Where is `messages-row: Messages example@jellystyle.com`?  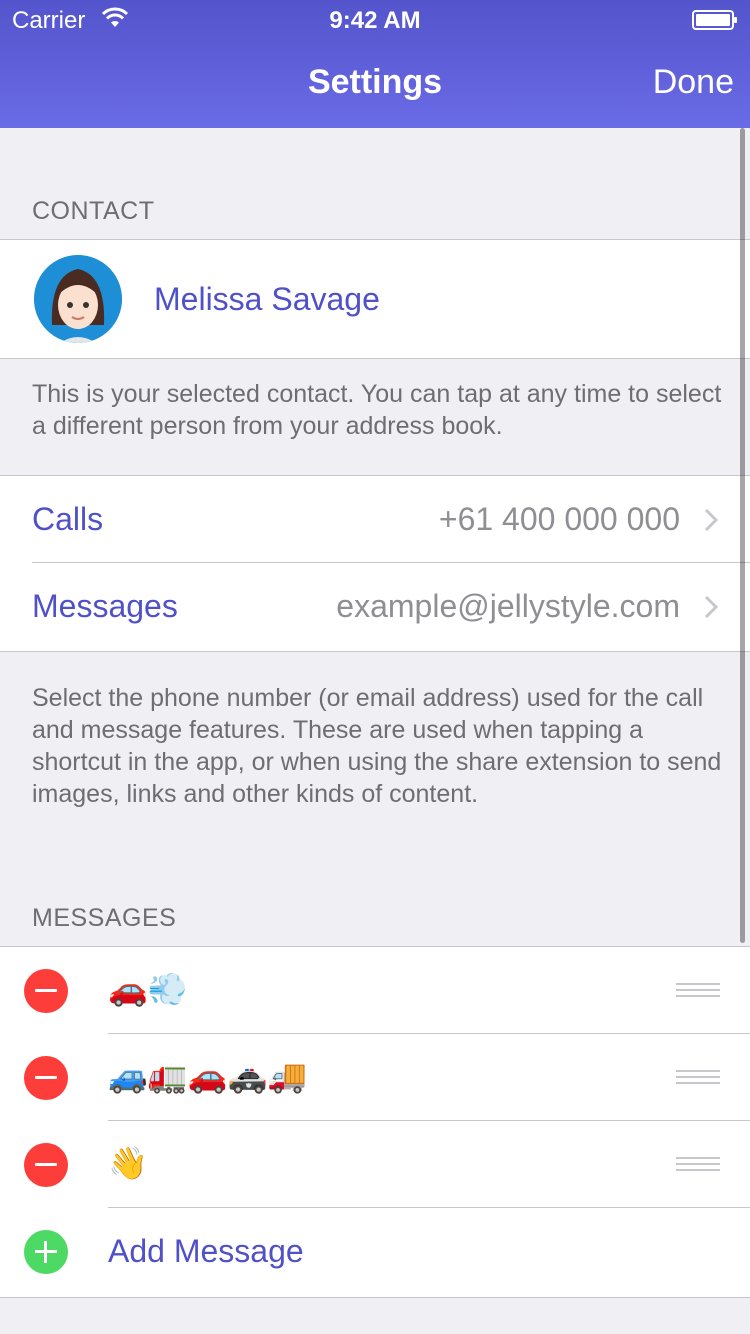 messages-row: Messages example@jellystyle.com is located at coordinates (375, 606).